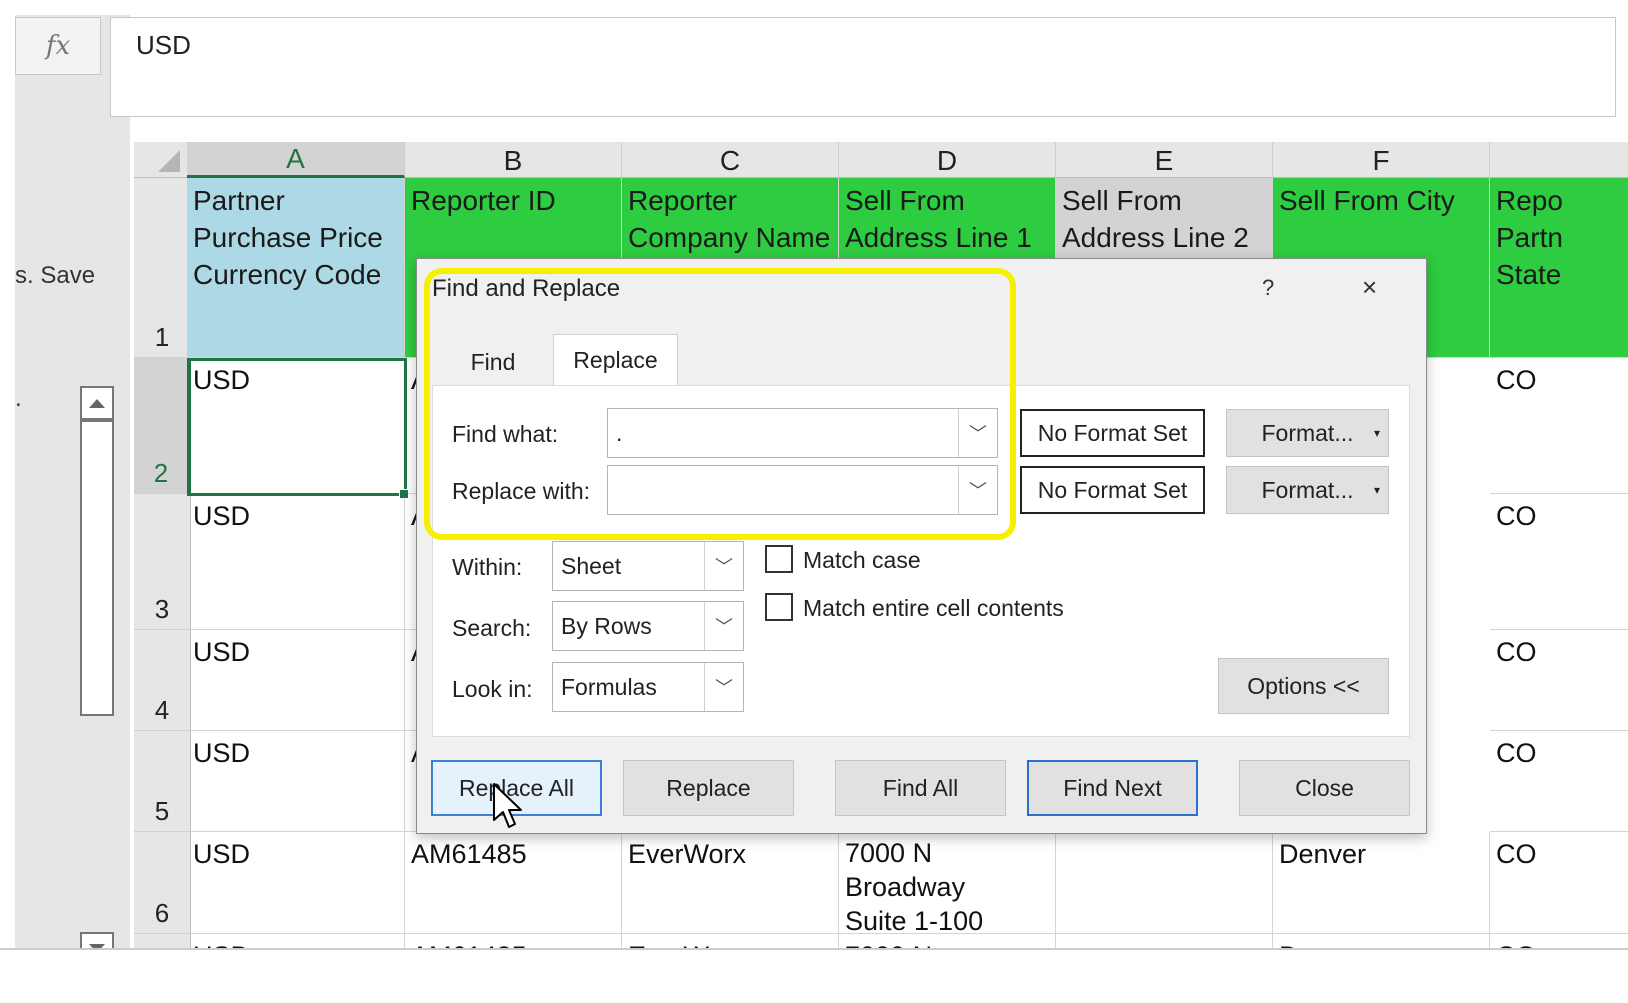 Image resolution: width=1628 pixels, height=1003 pixels. I want to click on formula-bar, so click(863, 67).